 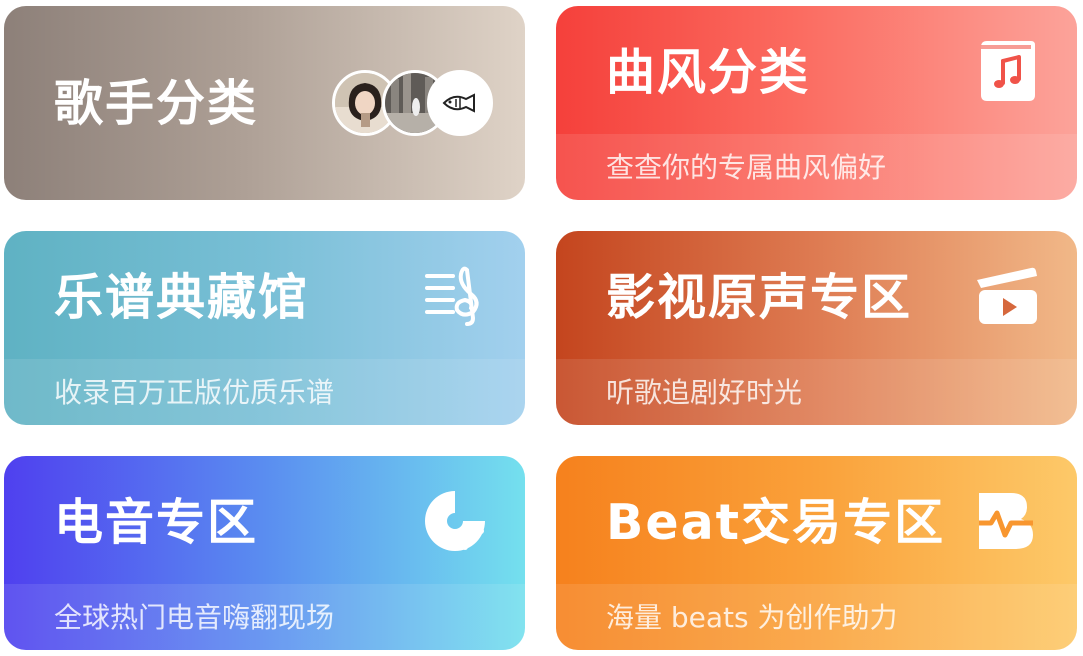 What do you see at coordinates (412, 103) in the screenshot?
I see `singer-avatars` at bounding box center [412, 103].